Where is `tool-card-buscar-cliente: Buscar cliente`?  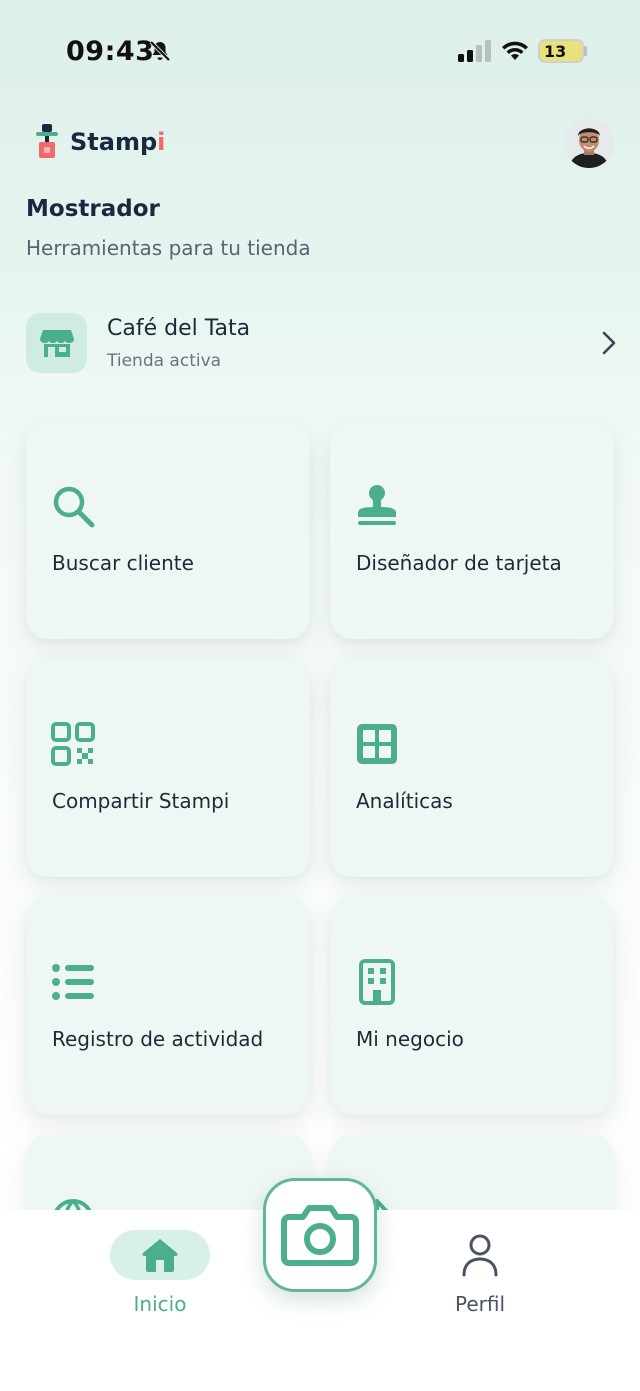
tool-card-buscar-cliente: Buscar cliente is located at coordinates (168, 530).